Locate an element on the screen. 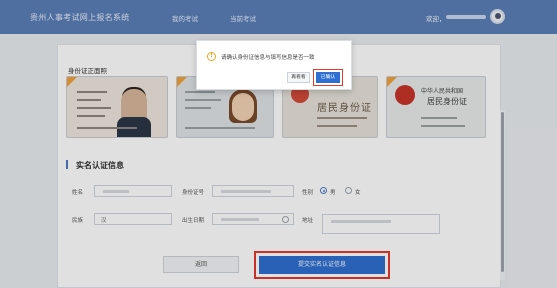 This screenshot has height=288, width=557. recheck-button: 再看看 is located at coordinates (298, 77).